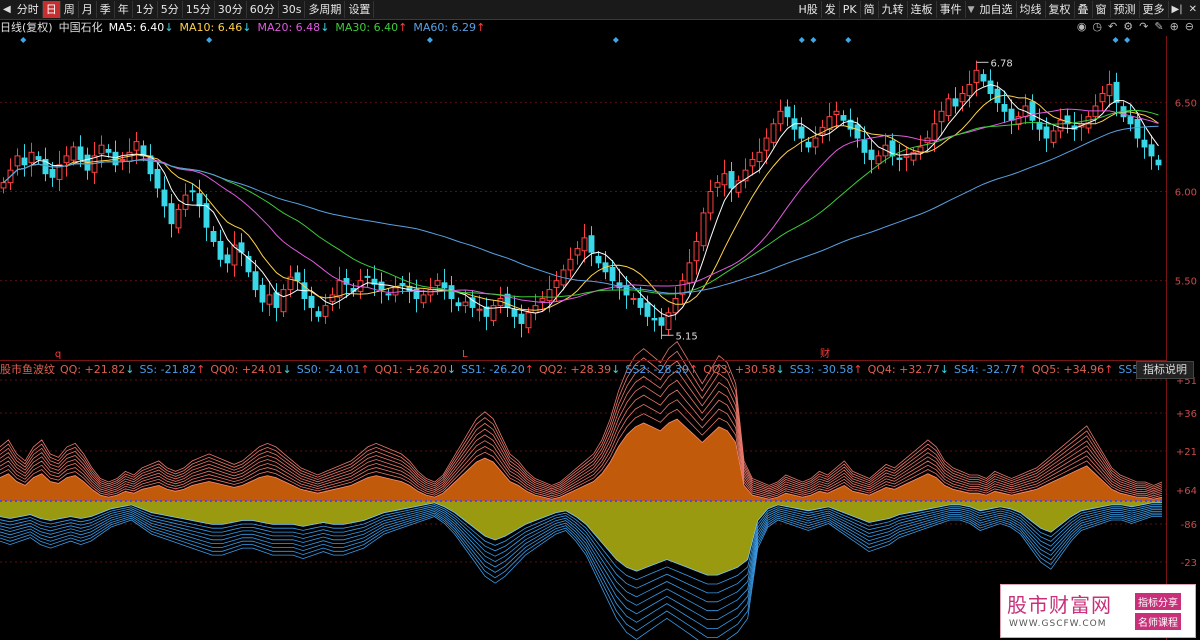  I want to click on event-marker: q, so click(58, 354).